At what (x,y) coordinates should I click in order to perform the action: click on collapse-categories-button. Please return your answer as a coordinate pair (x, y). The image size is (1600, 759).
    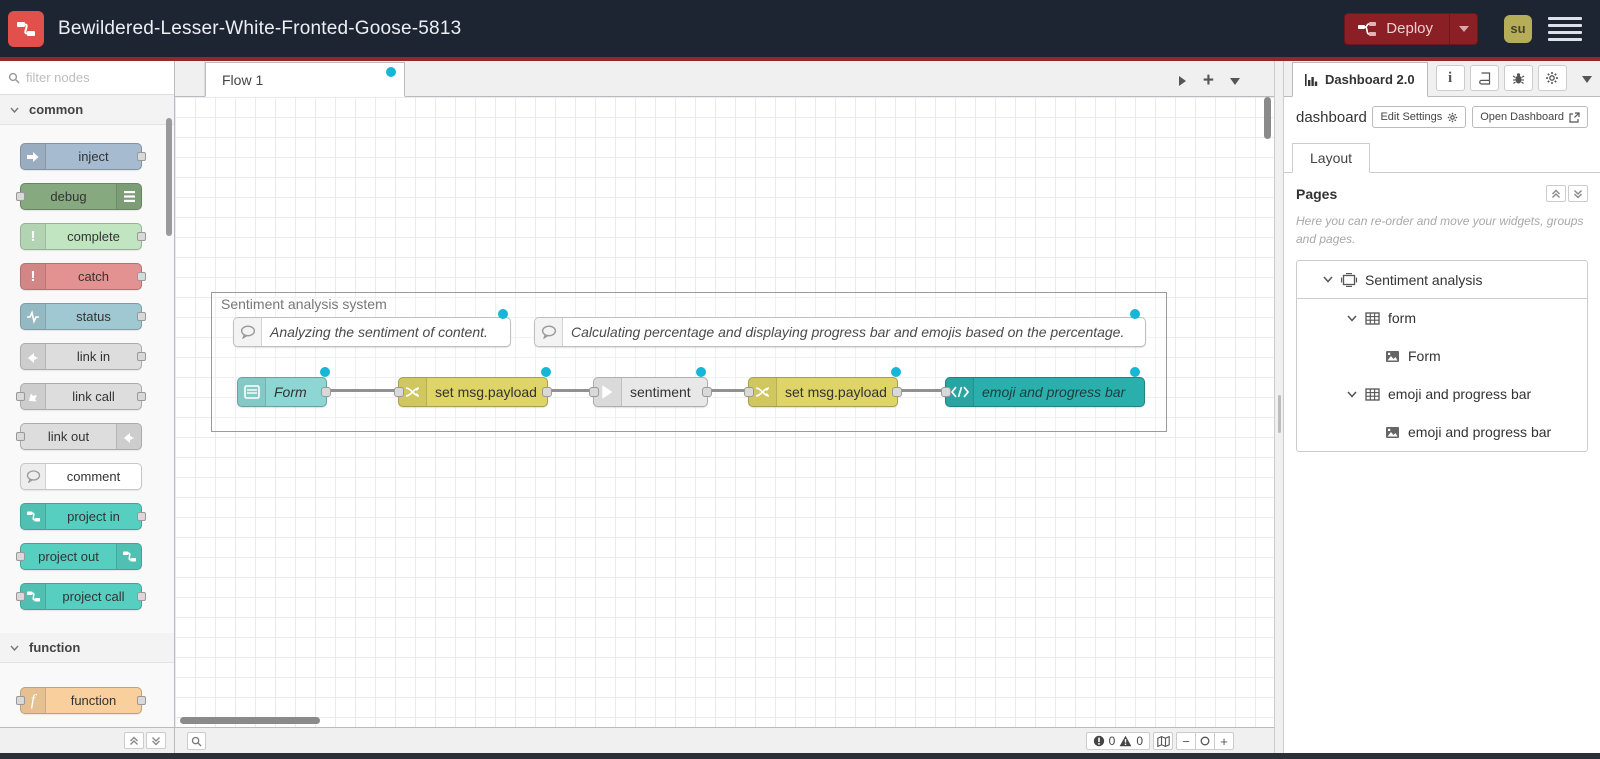
    Looking at the image, I should click on (134, 740).